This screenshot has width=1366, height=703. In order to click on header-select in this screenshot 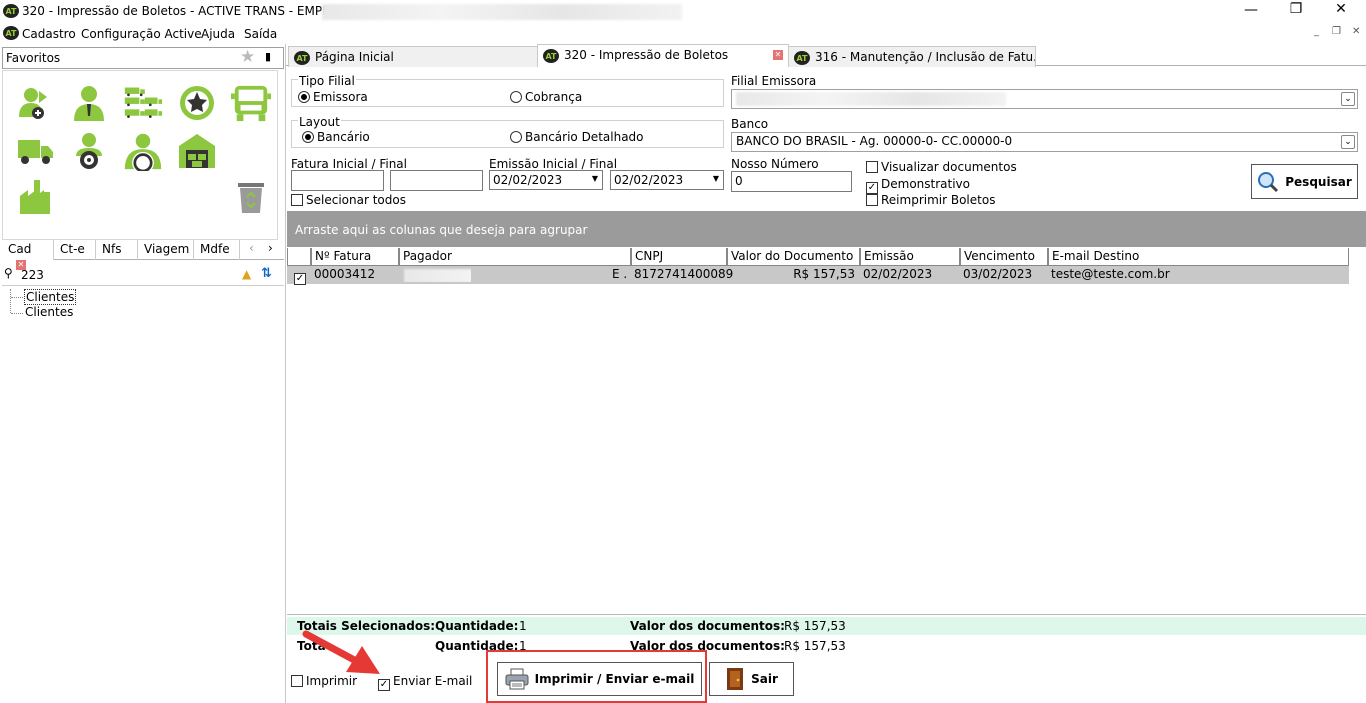, I will do `click(299, 257)`.